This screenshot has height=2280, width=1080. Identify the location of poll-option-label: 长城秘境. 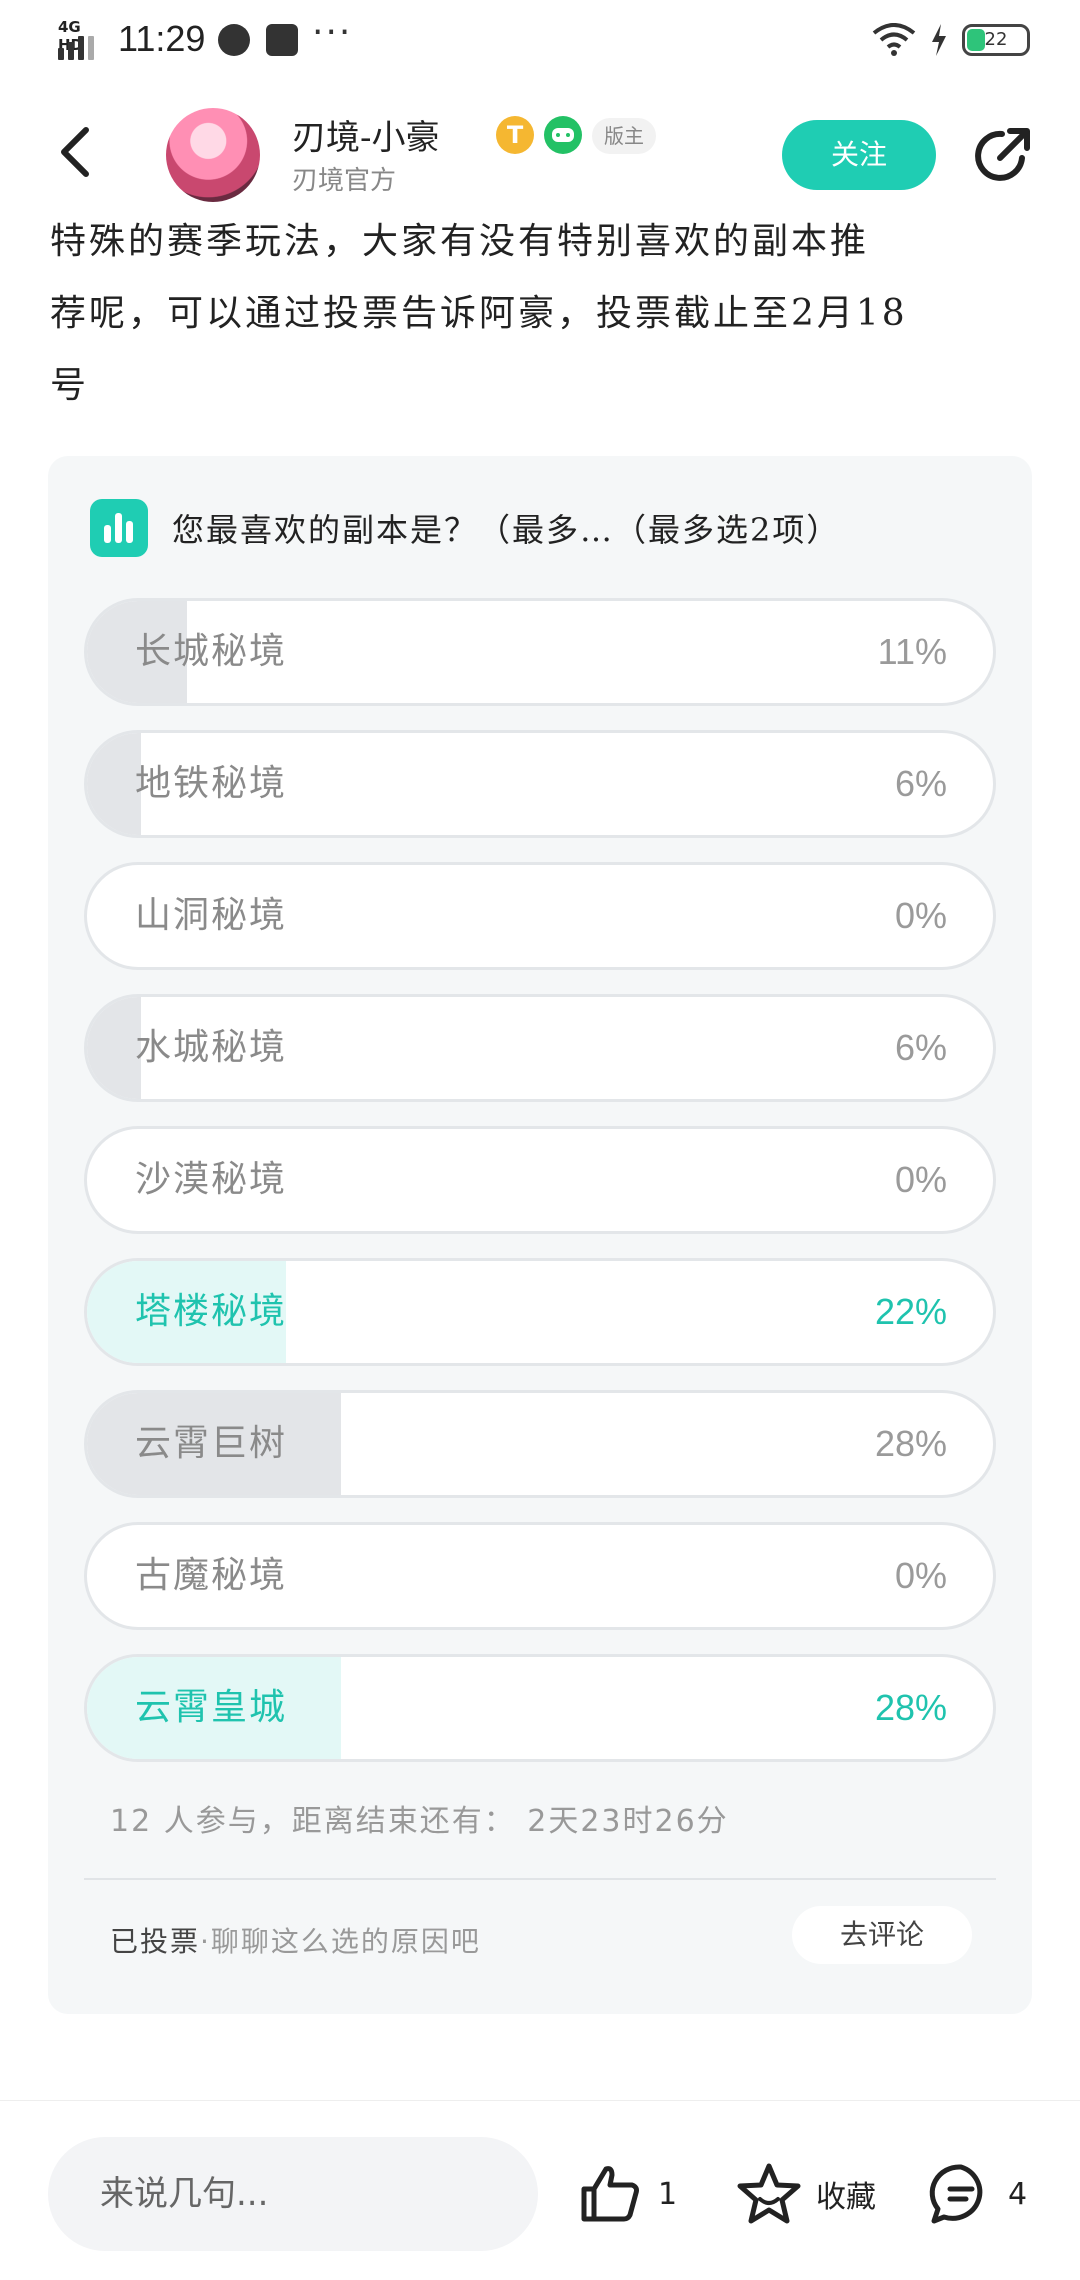
(211, 651).